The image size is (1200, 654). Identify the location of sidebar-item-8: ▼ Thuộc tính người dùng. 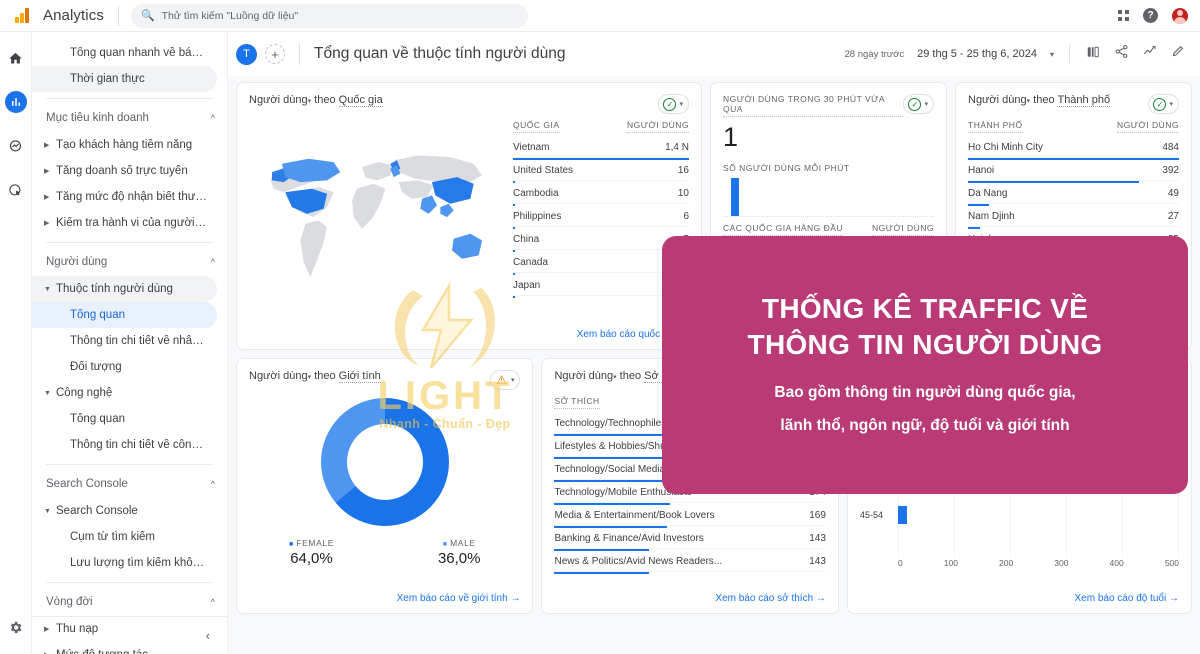
(124, 289).